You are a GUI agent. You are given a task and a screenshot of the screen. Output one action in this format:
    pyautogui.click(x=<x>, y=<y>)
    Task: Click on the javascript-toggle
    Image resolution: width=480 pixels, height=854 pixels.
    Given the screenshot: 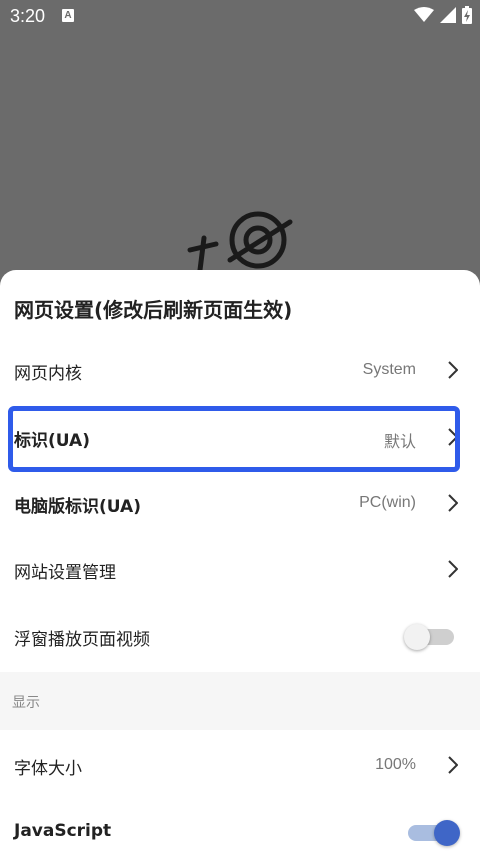 What is the action you would take?
    pyautogui.click(x=434, y=833)
    